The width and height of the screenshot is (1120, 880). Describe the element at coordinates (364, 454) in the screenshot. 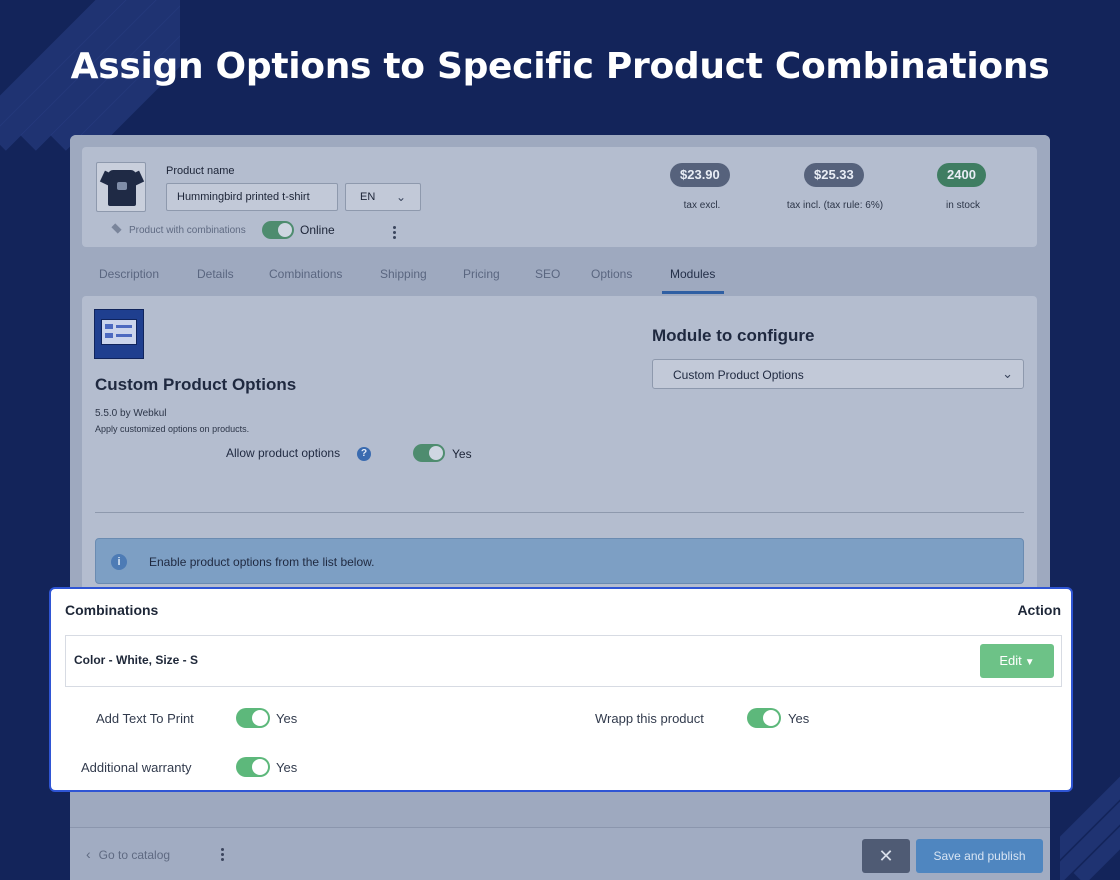

I see `help-icon: ?` at that location.